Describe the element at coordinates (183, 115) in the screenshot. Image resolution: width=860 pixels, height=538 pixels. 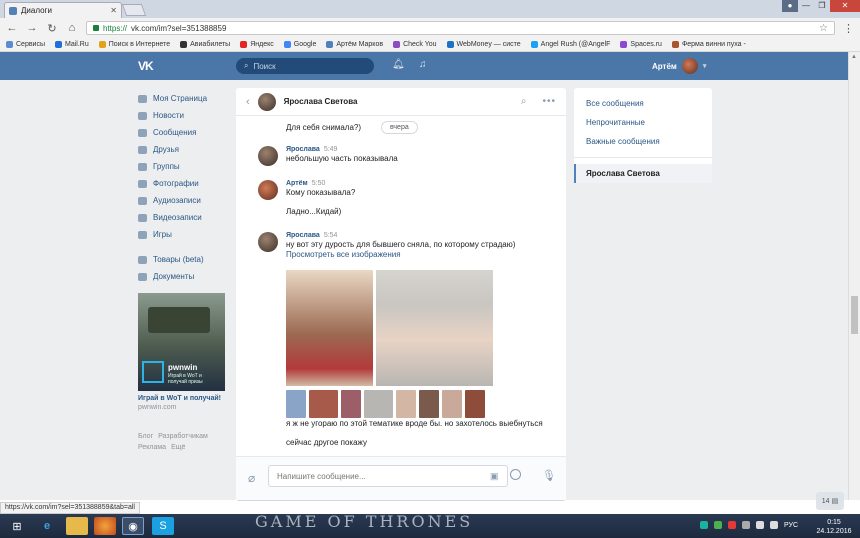
I see `nav-news: Новости` at that location.